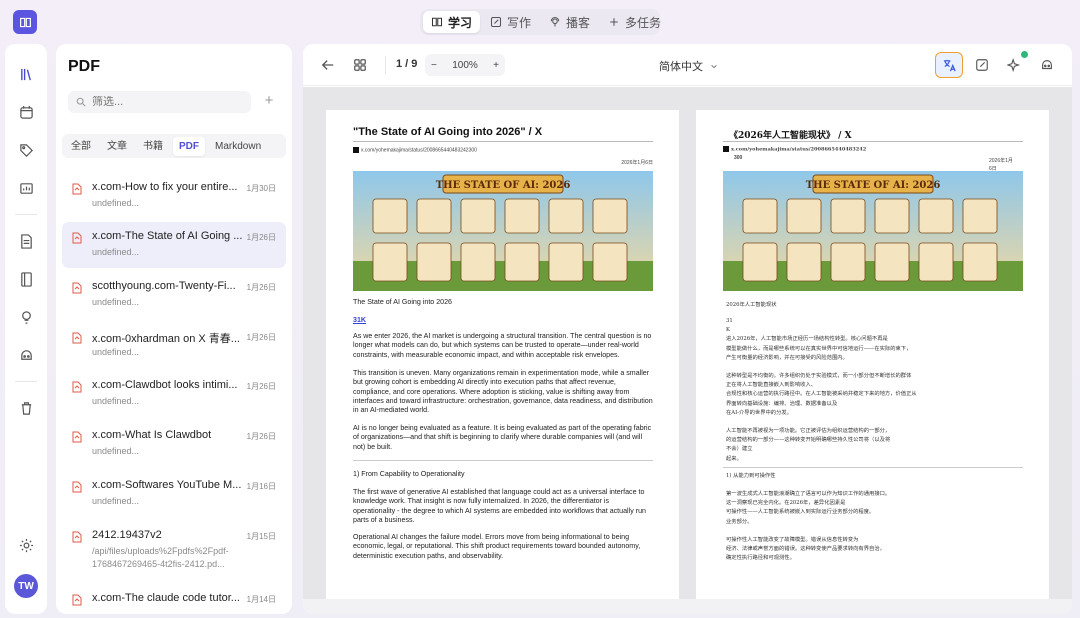 The image size is (1080, 618). I want to click on settings-icon, so click(26, 545).